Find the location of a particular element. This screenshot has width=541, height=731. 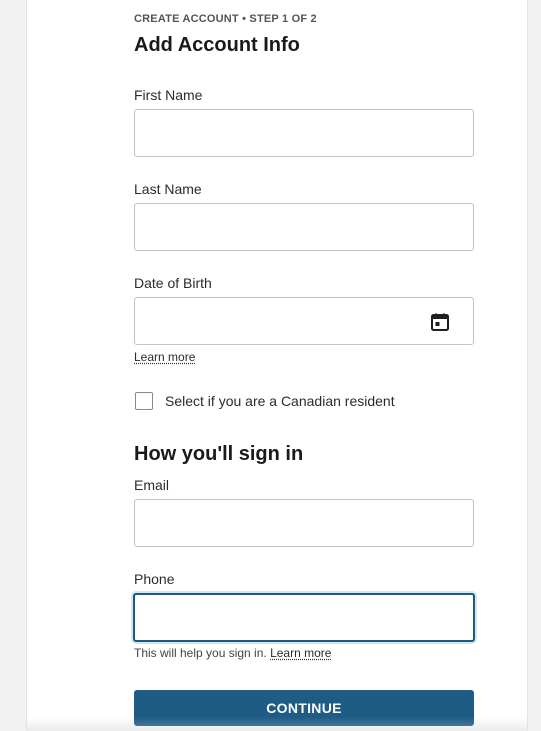

first-name-input is located at coordinates (304, 133).